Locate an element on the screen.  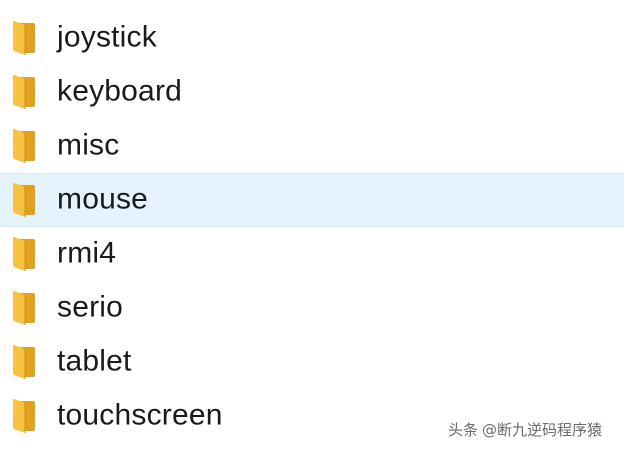
folder-item-serio: serio is located at coordinates (312, 308).